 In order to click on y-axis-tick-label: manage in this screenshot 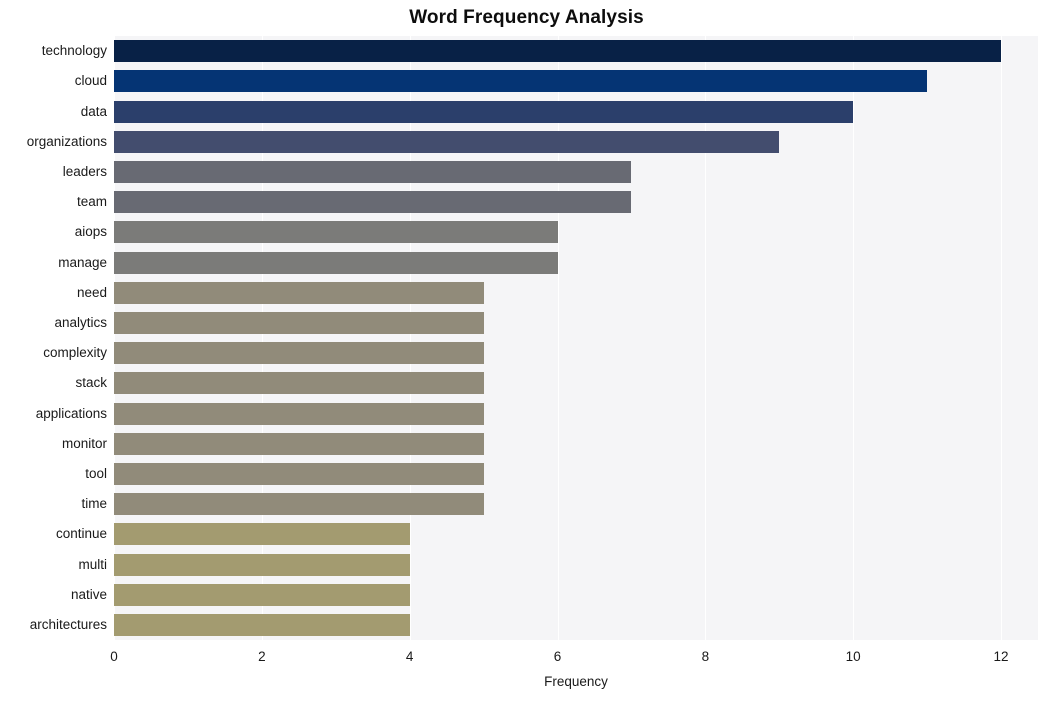, I will do `click(82, 262)`.